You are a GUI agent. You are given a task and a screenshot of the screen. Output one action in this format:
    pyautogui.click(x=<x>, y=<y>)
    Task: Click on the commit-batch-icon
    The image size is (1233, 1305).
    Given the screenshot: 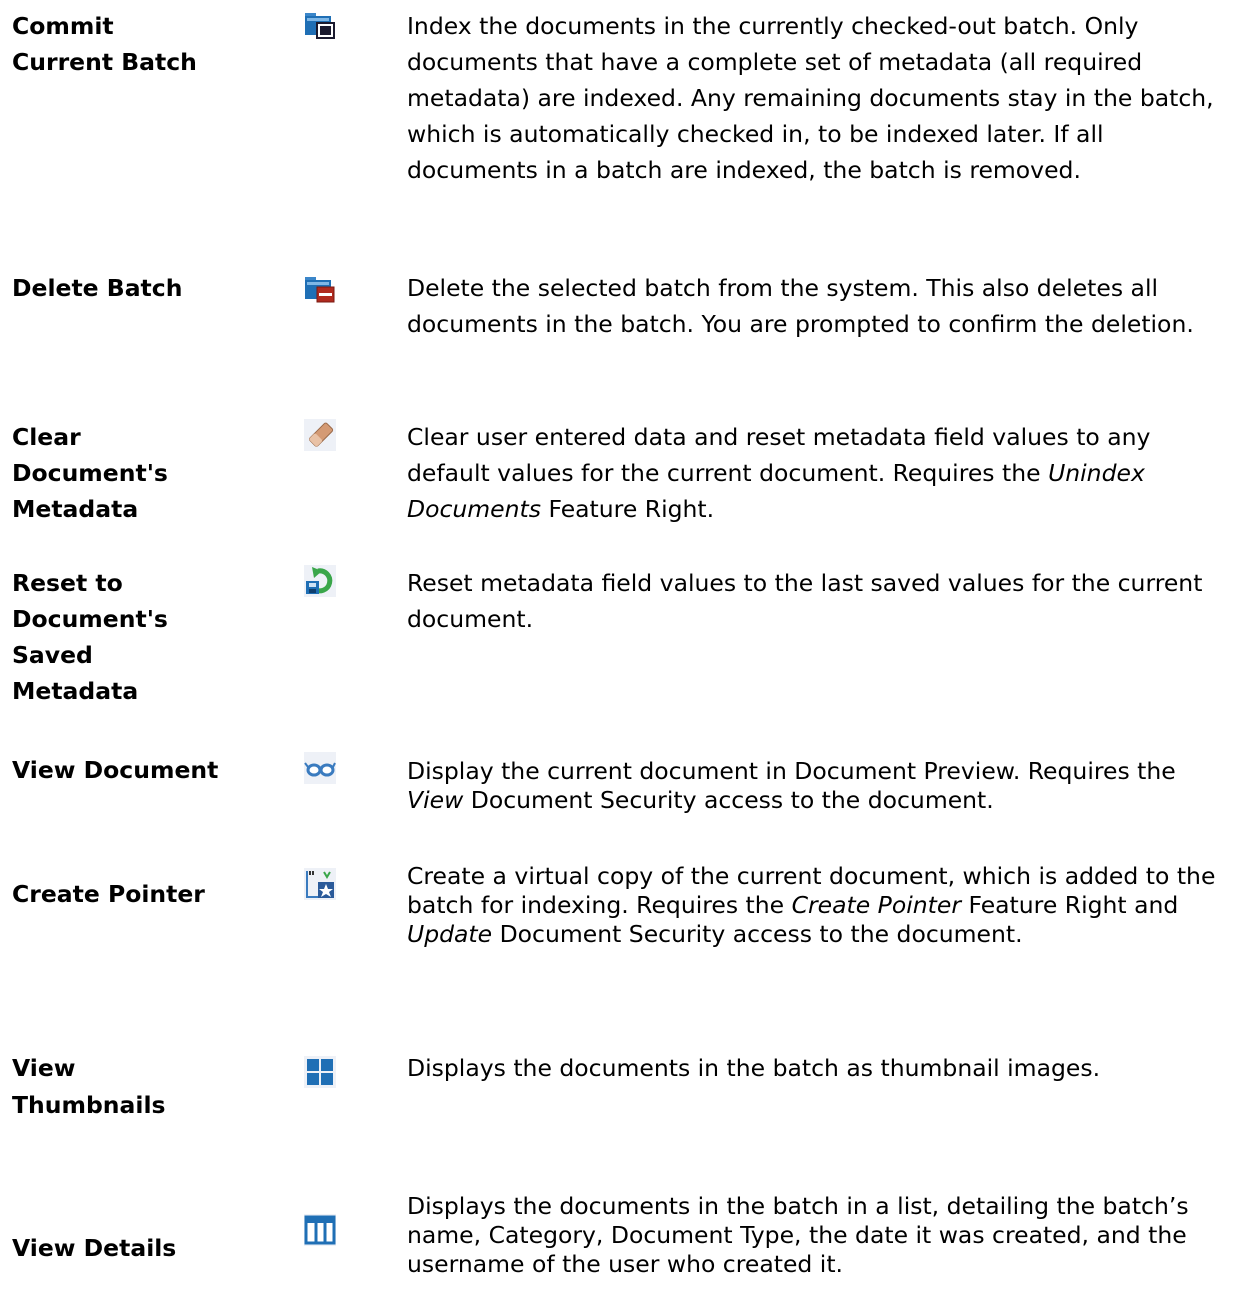 What is the action you would take?
    pyautogui.click(x=320, y=24)
    